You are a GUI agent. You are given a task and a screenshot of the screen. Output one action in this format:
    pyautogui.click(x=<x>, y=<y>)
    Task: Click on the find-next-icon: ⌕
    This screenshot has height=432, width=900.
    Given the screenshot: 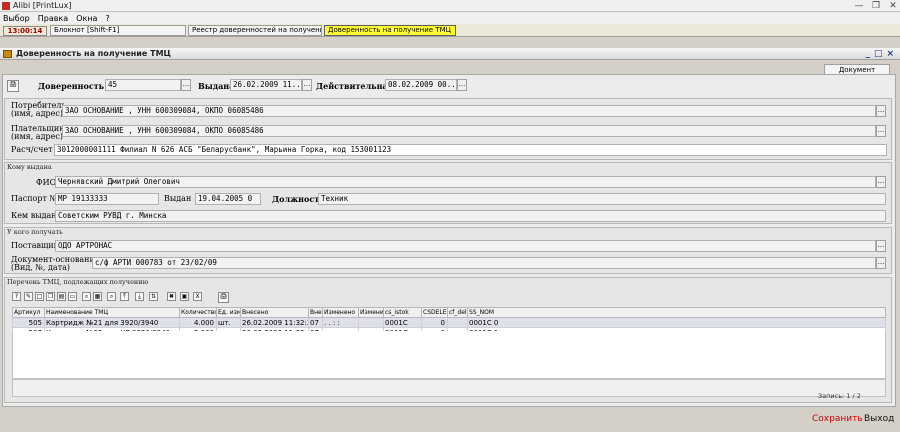 What is the action you would take?
    pyautogui.click(x=111, y=296)
    